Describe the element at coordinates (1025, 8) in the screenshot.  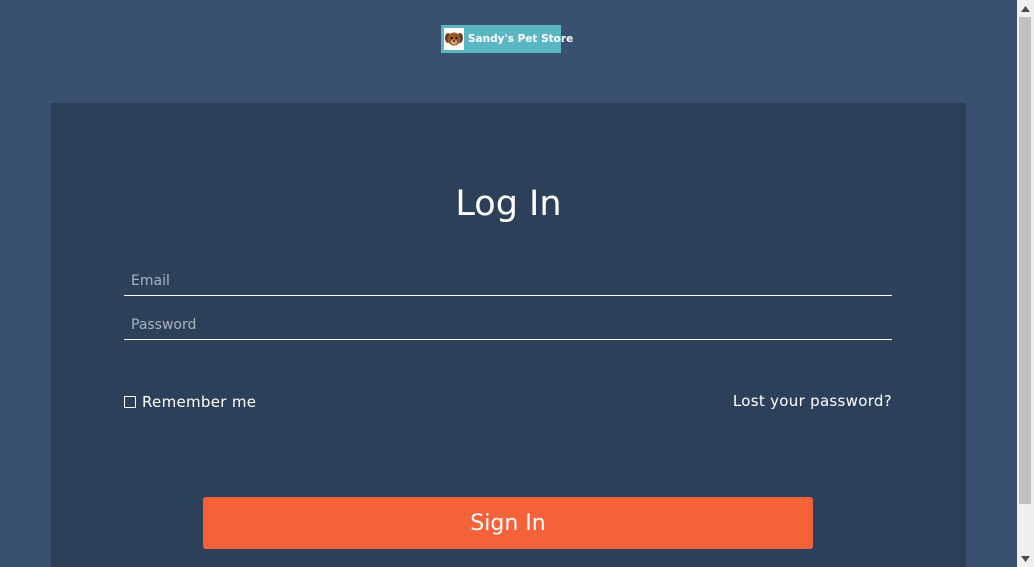
I see `scroll-up-arrow-icon` at that location.